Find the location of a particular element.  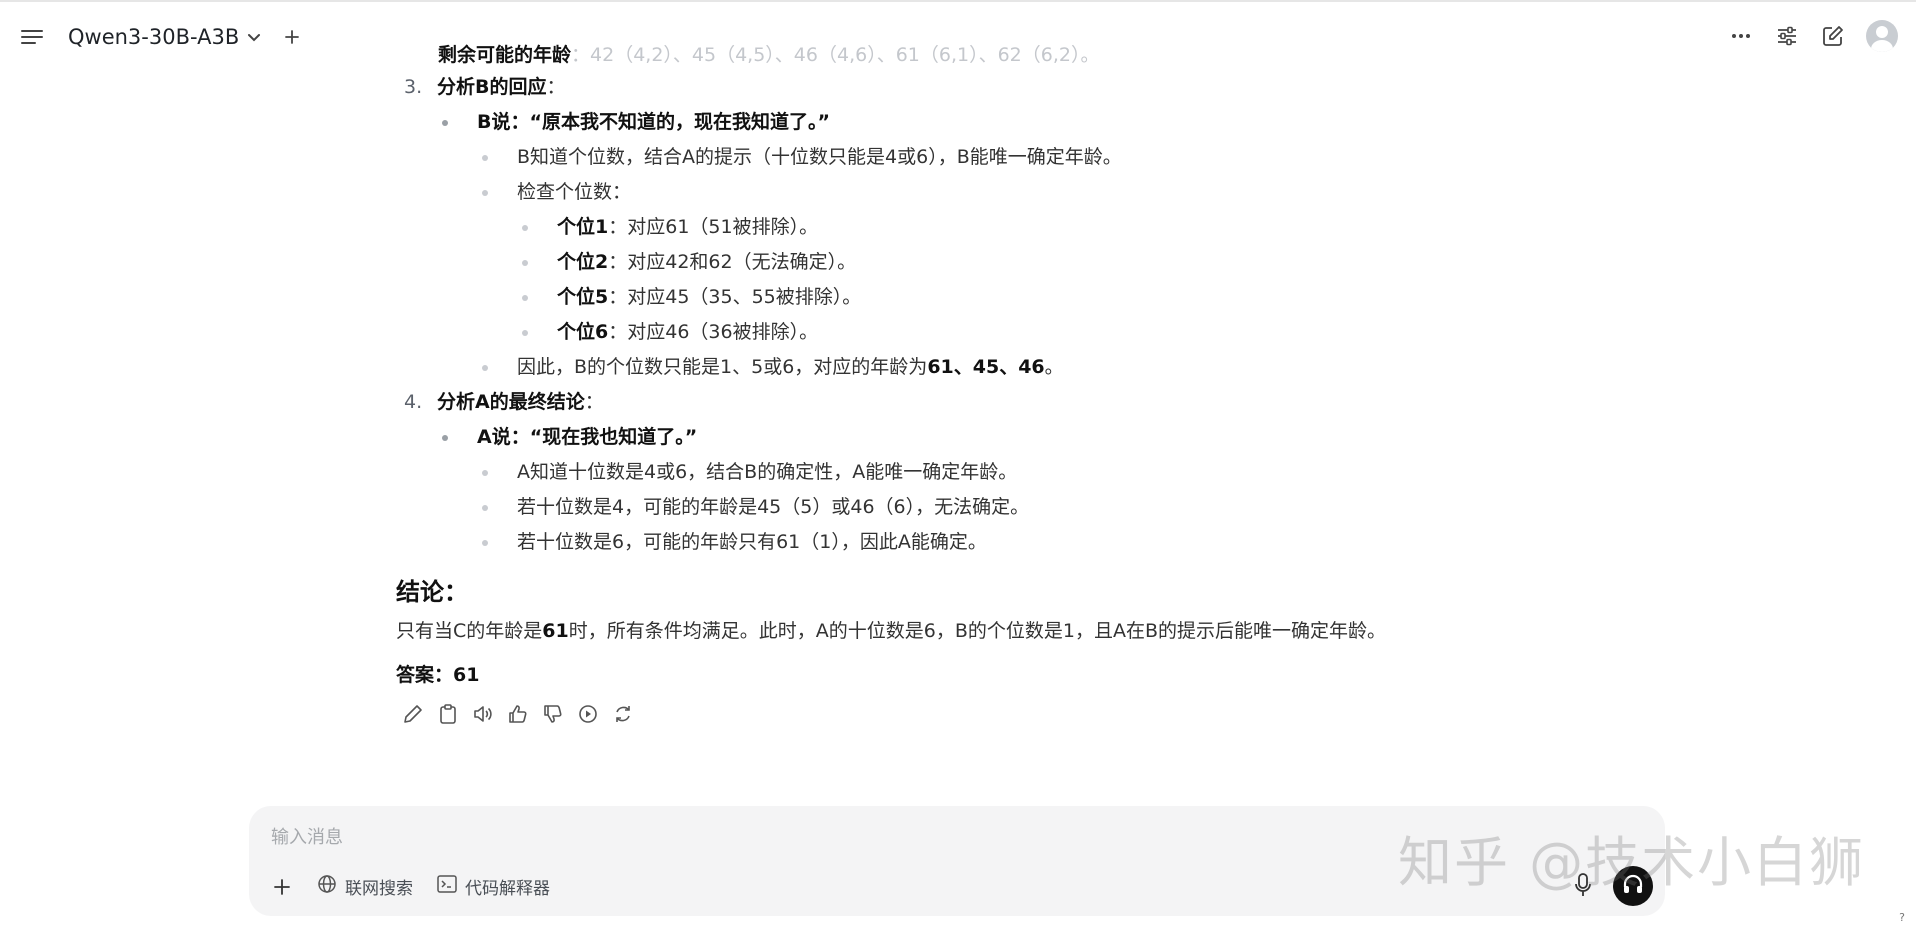

digit-label: 个位6 is located at coordinates (583, 332).